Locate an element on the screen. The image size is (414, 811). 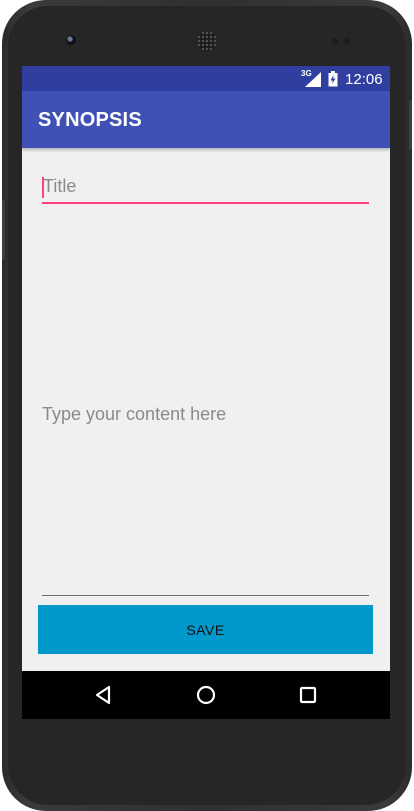
title-input is located at coordinates (205, 186).